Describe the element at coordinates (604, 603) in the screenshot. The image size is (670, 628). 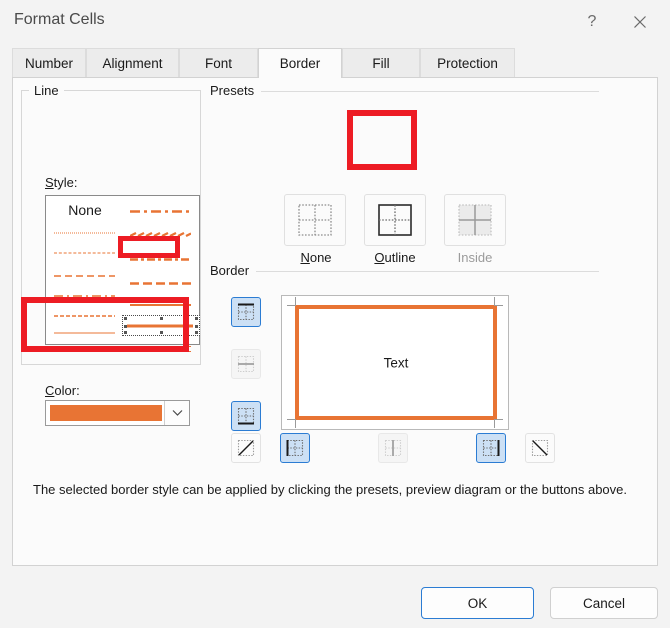
I see `cancel-button: Cancel` at that location.